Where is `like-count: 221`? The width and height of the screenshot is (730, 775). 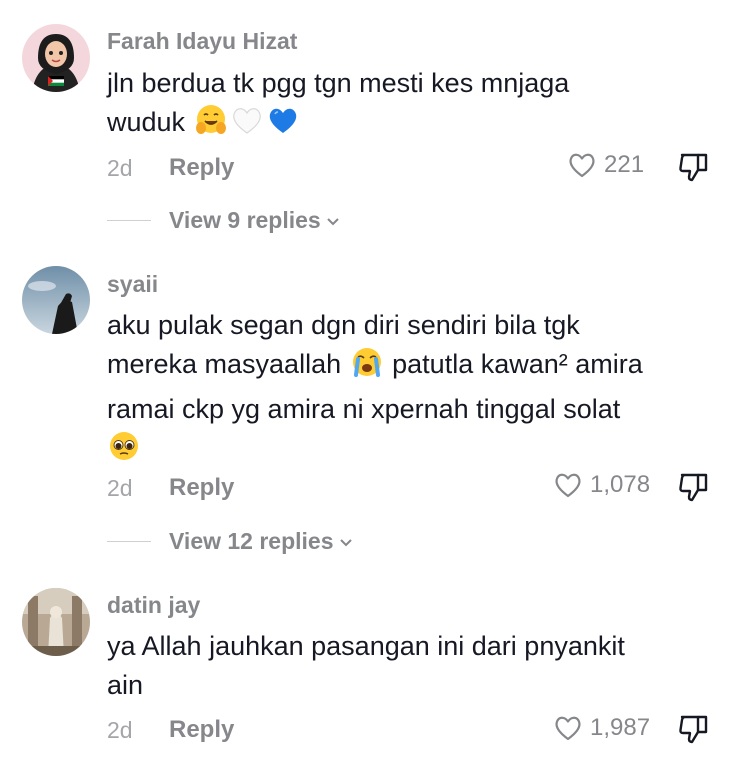
like-count: 221 is located at coordinates (624, 164).